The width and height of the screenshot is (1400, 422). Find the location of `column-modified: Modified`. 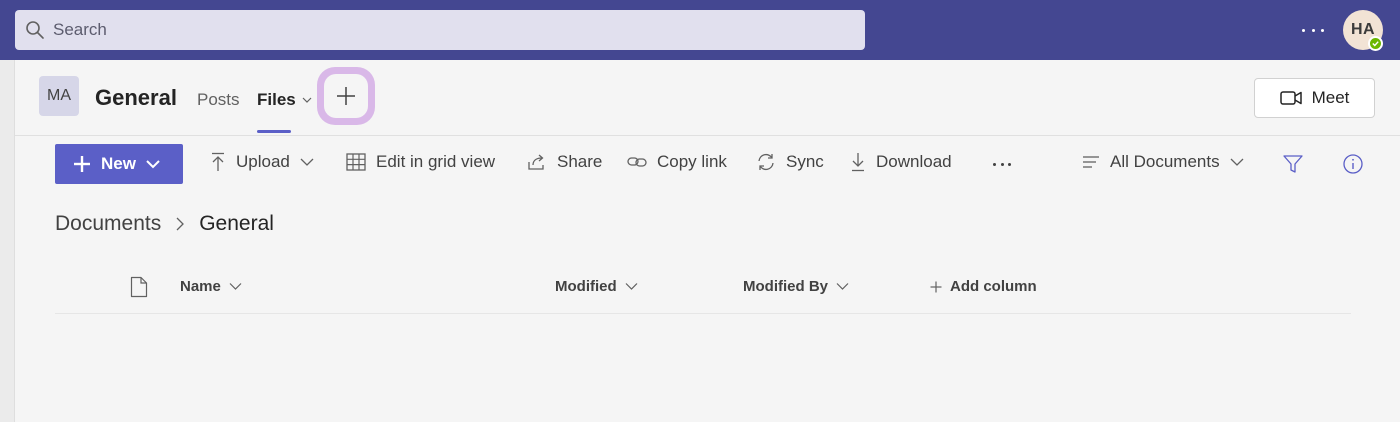

column-modified: Modified is located at coordinates (596, 286).